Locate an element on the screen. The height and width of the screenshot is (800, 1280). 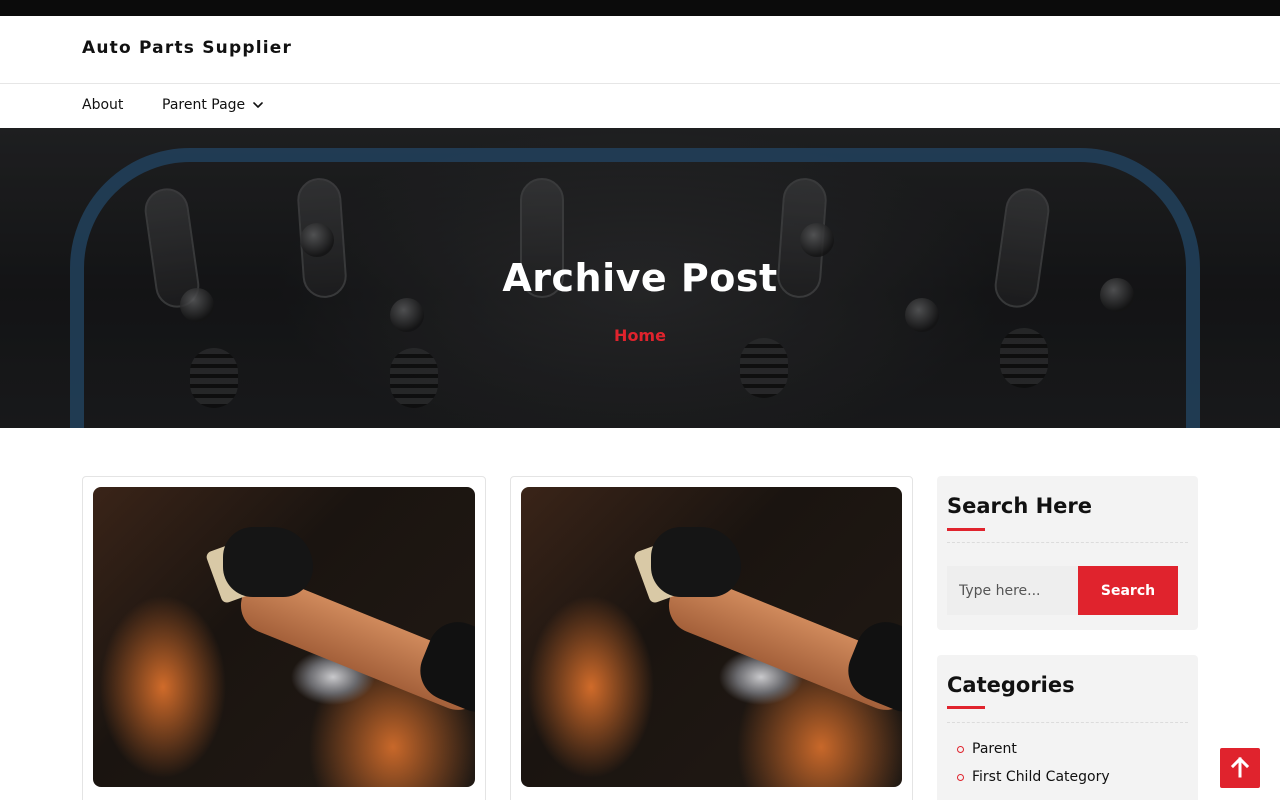
scroll-to-top-button is located at coordinates (1240, 768).